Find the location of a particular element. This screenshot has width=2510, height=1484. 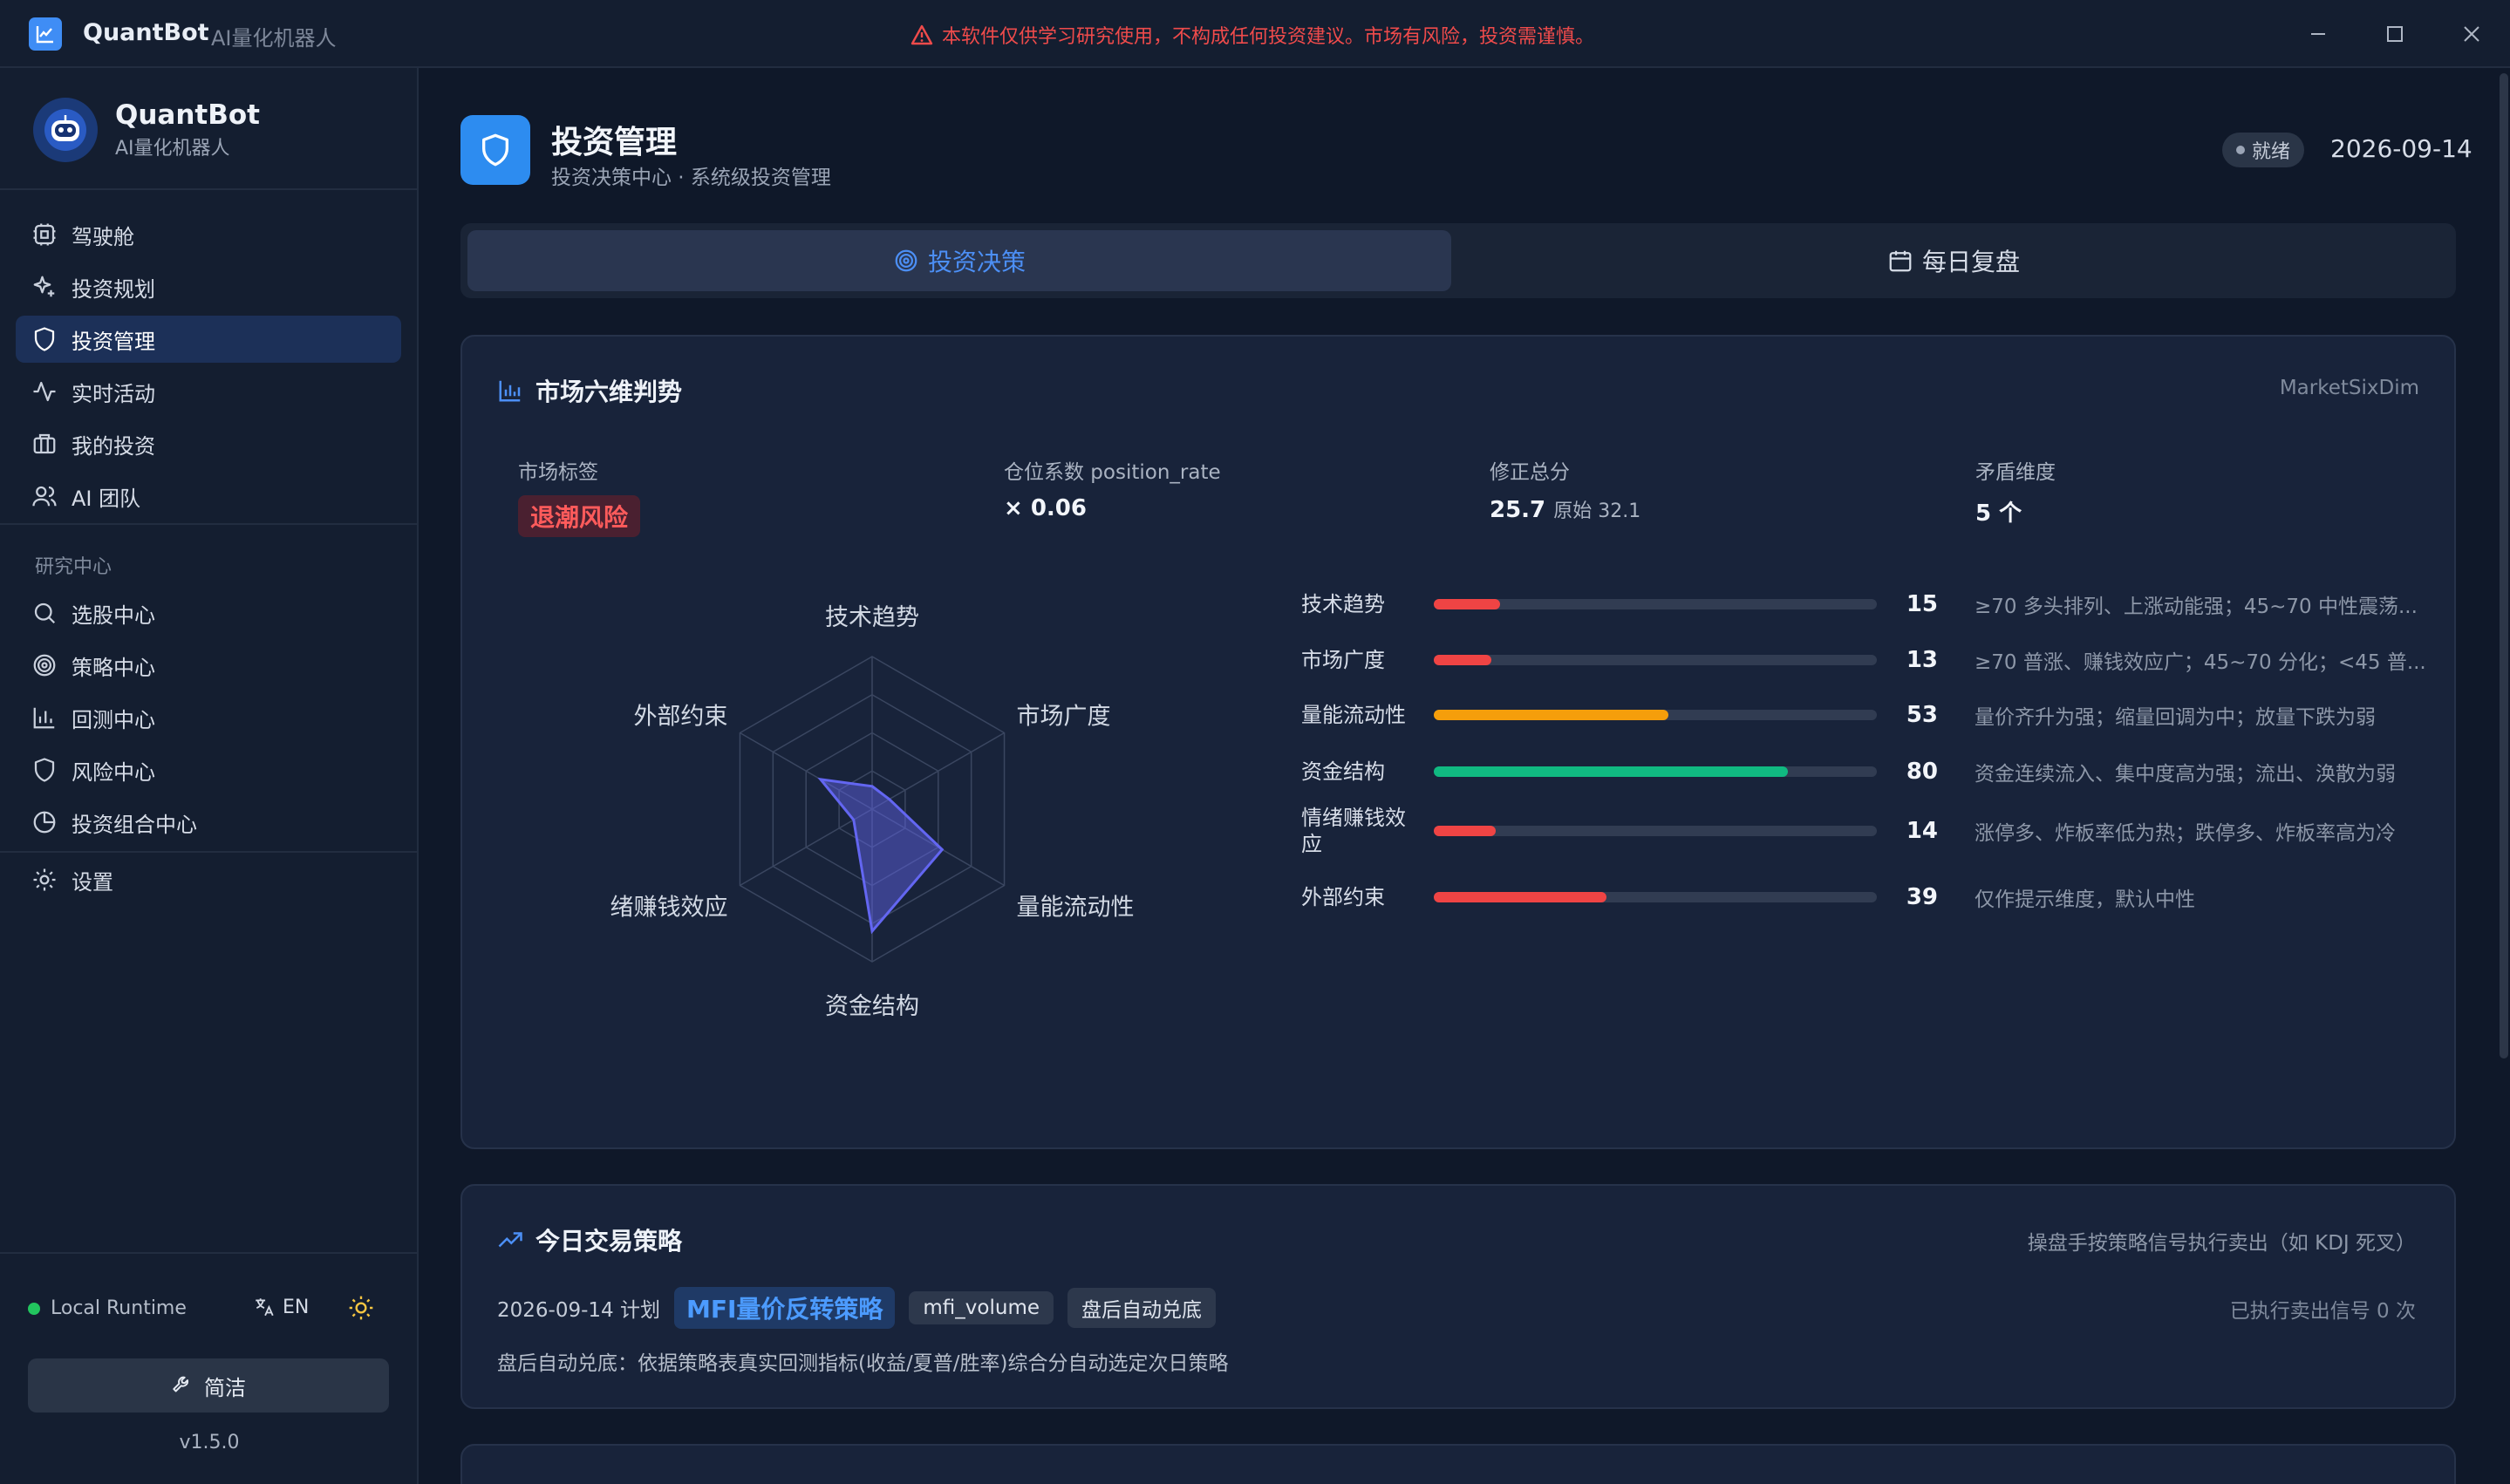

dimension-row: 情绪赚钱效应 14 涨停多、炸板率低为热；跌停多、炸板率高为冷 is located at coordinates (1863, 831).